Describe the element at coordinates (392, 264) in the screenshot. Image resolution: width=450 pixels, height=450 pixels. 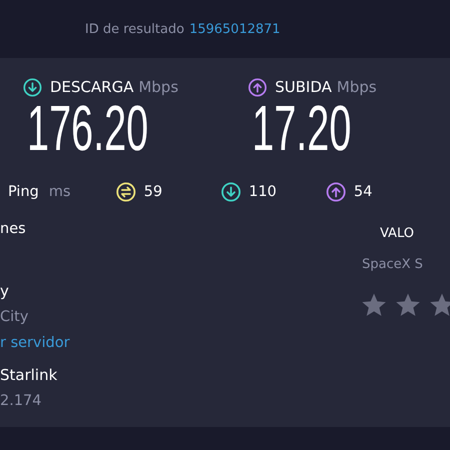
I see `provider-name: SpaceX S` at that location.